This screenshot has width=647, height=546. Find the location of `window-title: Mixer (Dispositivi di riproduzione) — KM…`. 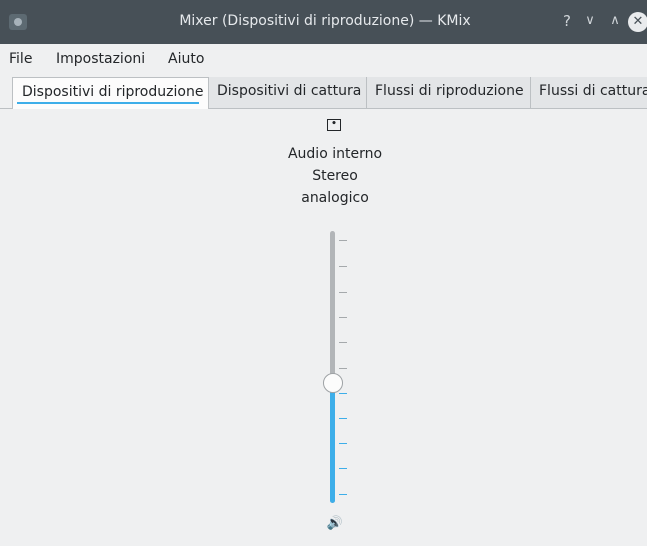

window-title: Mixer (Dispositivi di riproduzione) — KM… is located at coordinates (325, 21).